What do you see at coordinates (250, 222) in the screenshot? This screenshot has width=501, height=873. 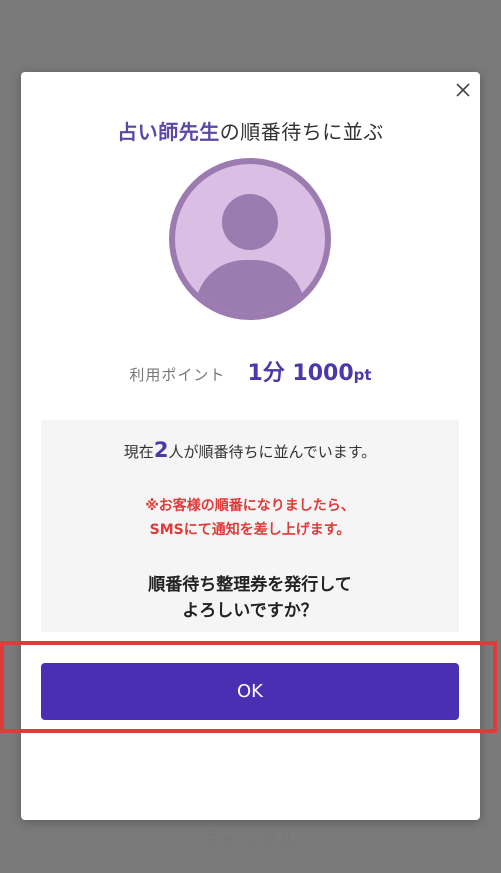 I see `avatar-head` at bounding box center [250, 222].